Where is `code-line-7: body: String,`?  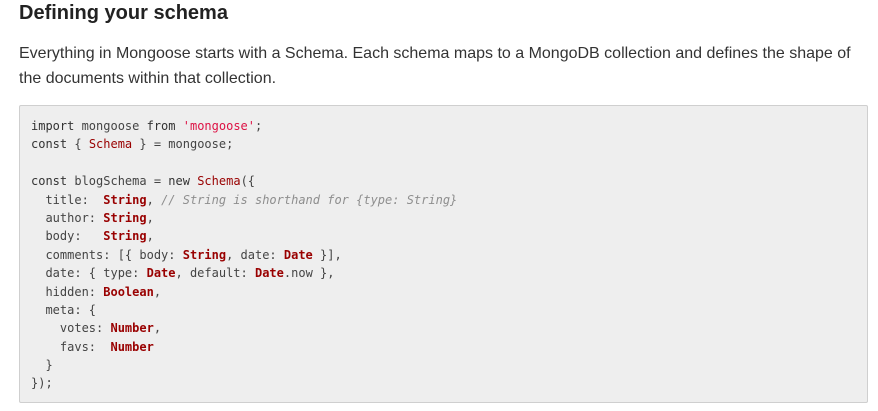
code-line-7: body: String, is located at coordinates (92, 236).